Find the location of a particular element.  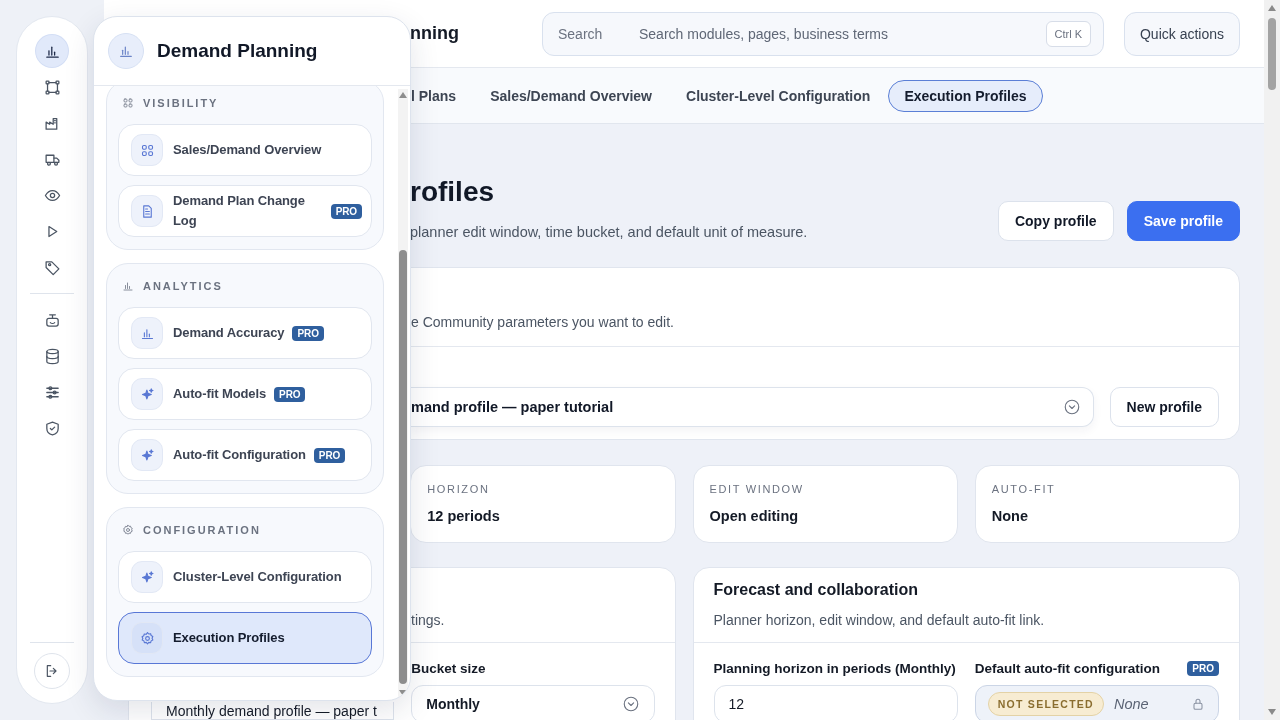

locked-field: NOT SELECTED None is located at coordinates (1096, 702).